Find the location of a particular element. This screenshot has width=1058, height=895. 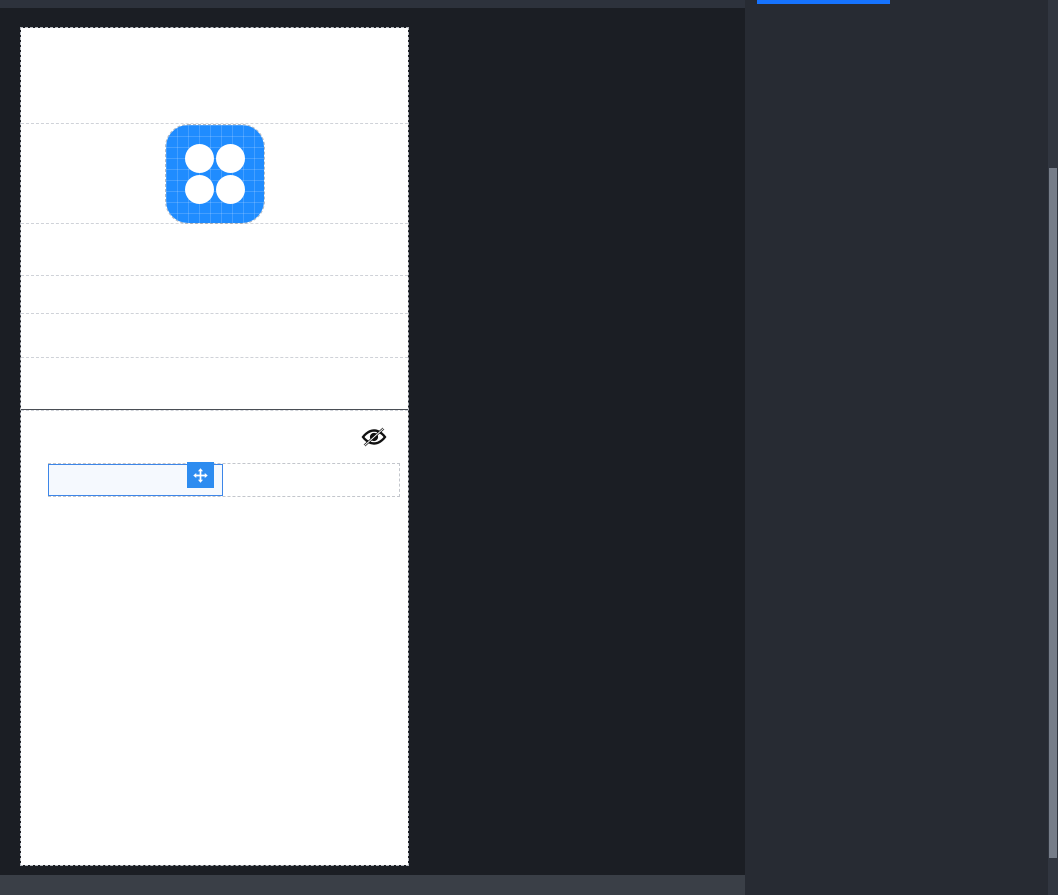

preview-links-row is located at coordinates (214, 482).